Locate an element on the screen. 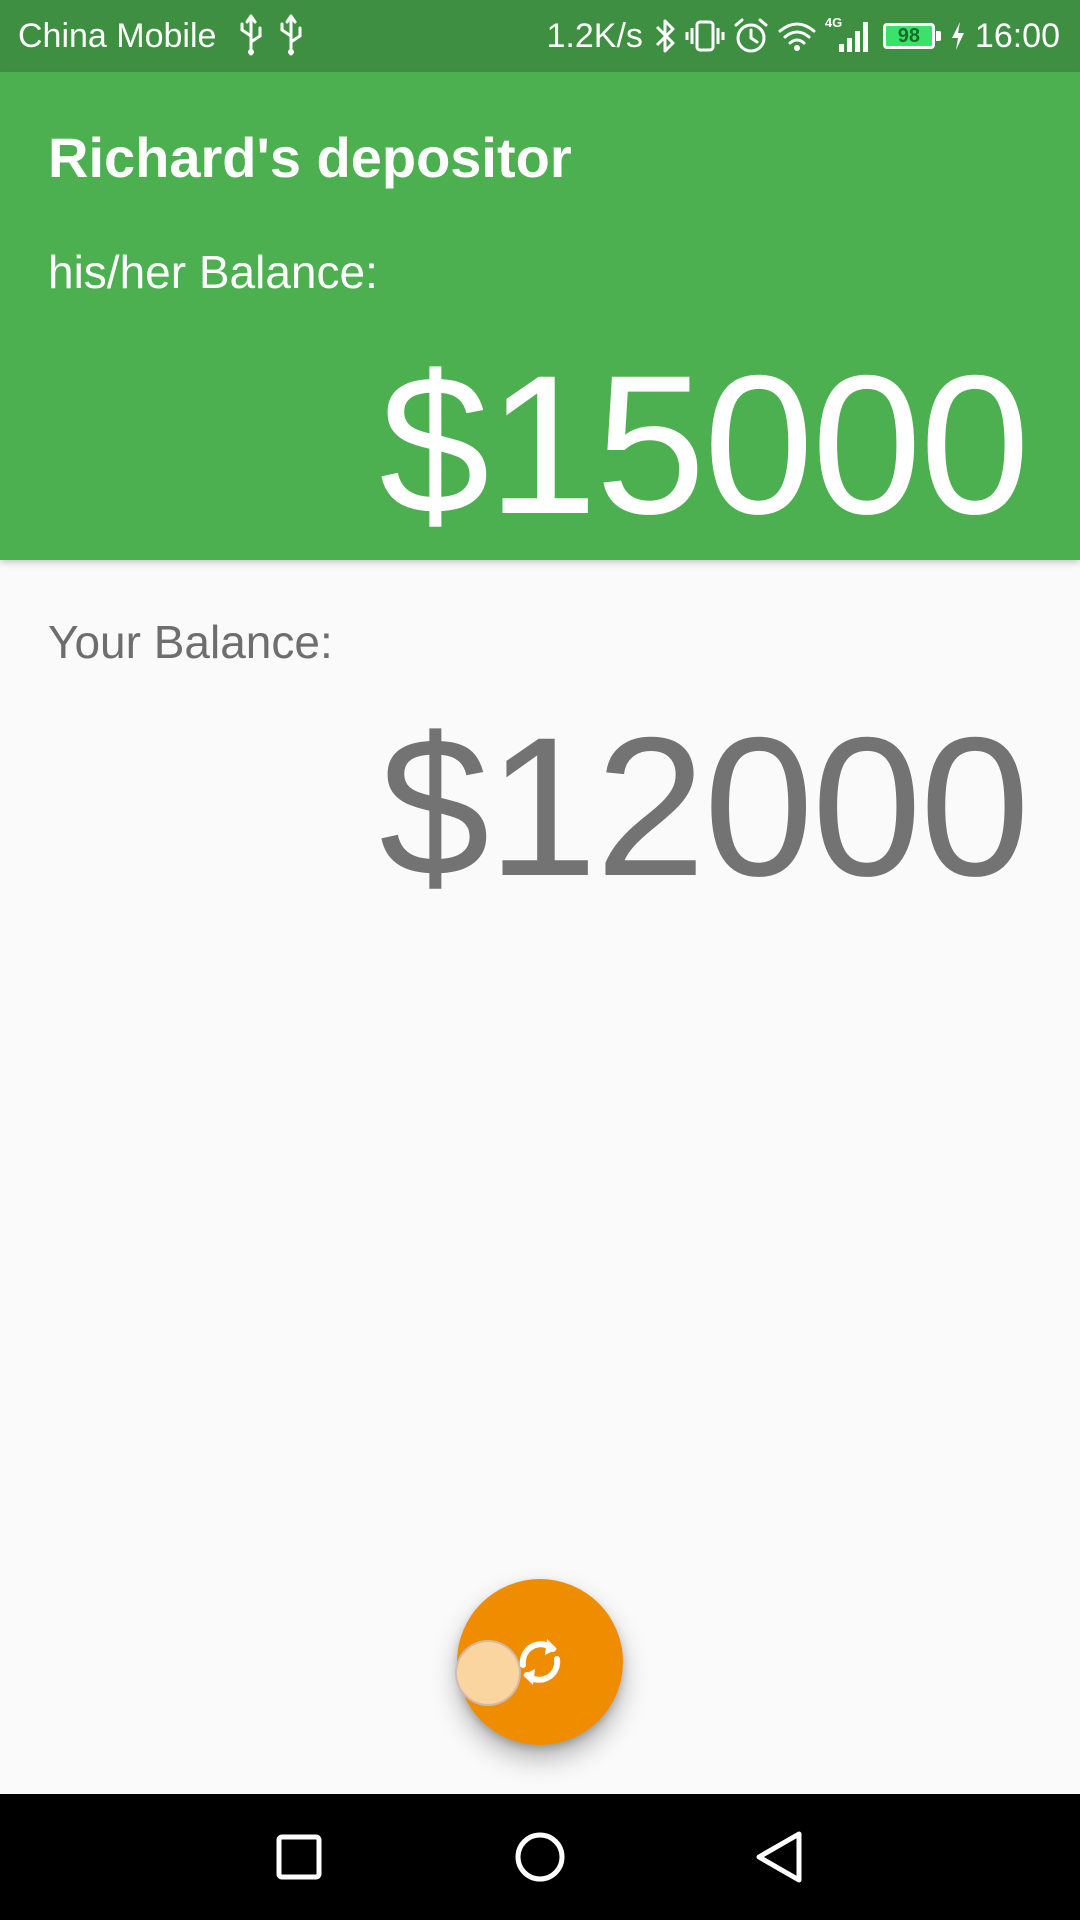 The image size is (1080, 1920). recents-icon is located at coordinates (299, 1857).